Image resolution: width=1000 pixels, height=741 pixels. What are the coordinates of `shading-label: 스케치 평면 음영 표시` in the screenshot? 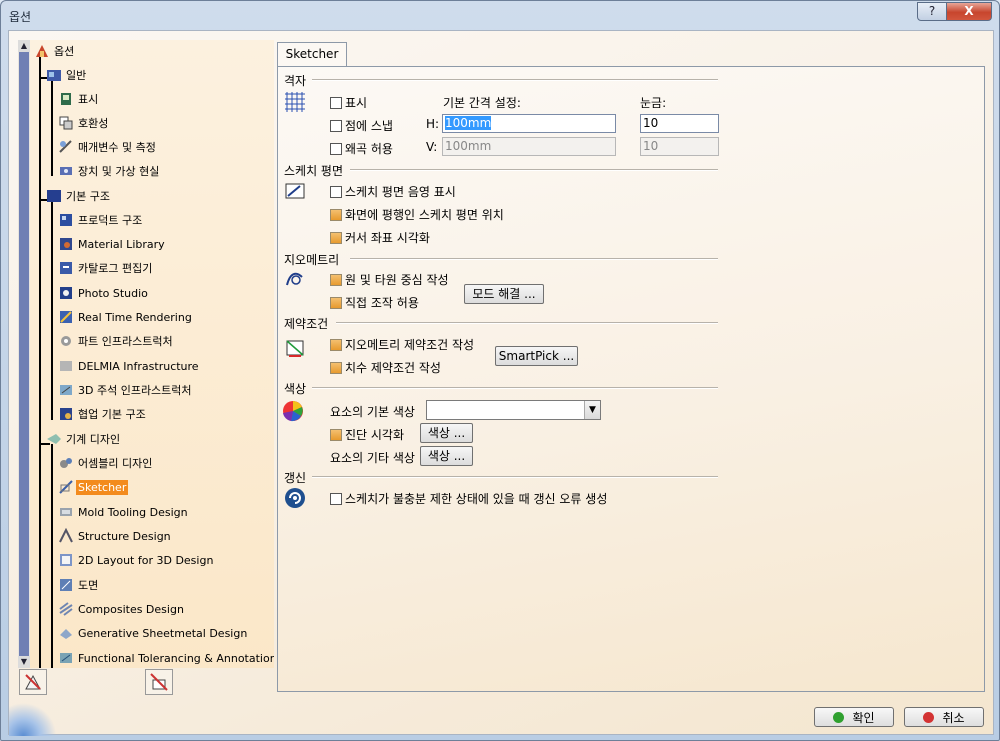 It's located at (400, 192).